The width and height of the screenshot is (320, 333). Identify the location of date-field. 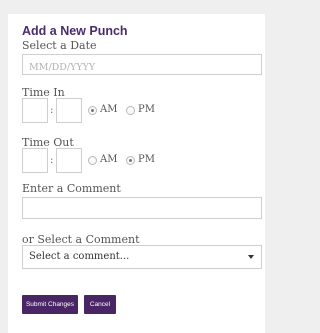
(142, 65).